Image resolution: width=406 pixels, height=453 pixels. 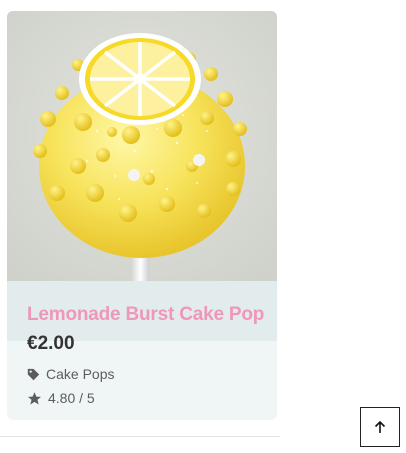 What do you see at coordinates (34, 397) in the screenshot?
I see `star-icon` at bounding box center [34, 397].